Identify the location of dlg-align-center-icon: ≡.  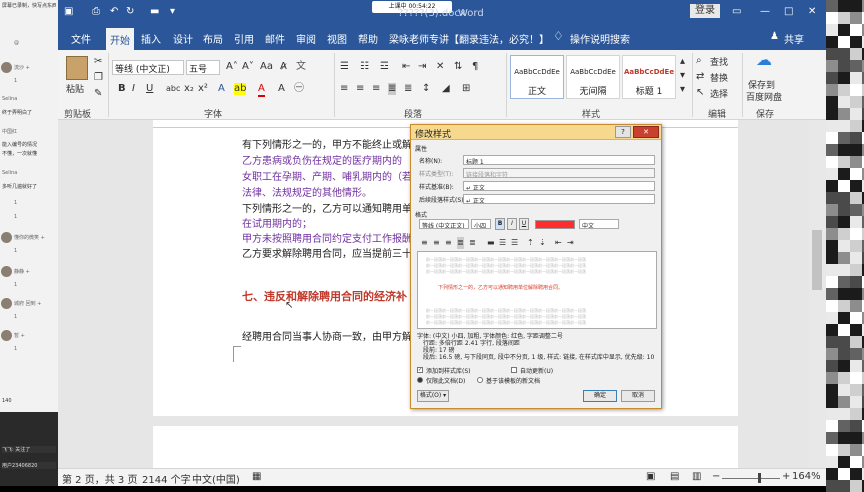
(436, 243).